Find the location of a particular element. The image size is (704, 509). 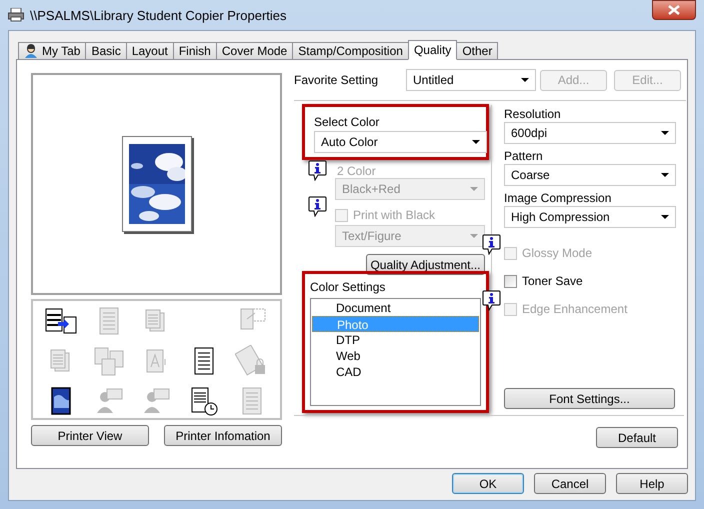

favorite-setting-label: Favorite Setting is located at coordinates (337, 80).